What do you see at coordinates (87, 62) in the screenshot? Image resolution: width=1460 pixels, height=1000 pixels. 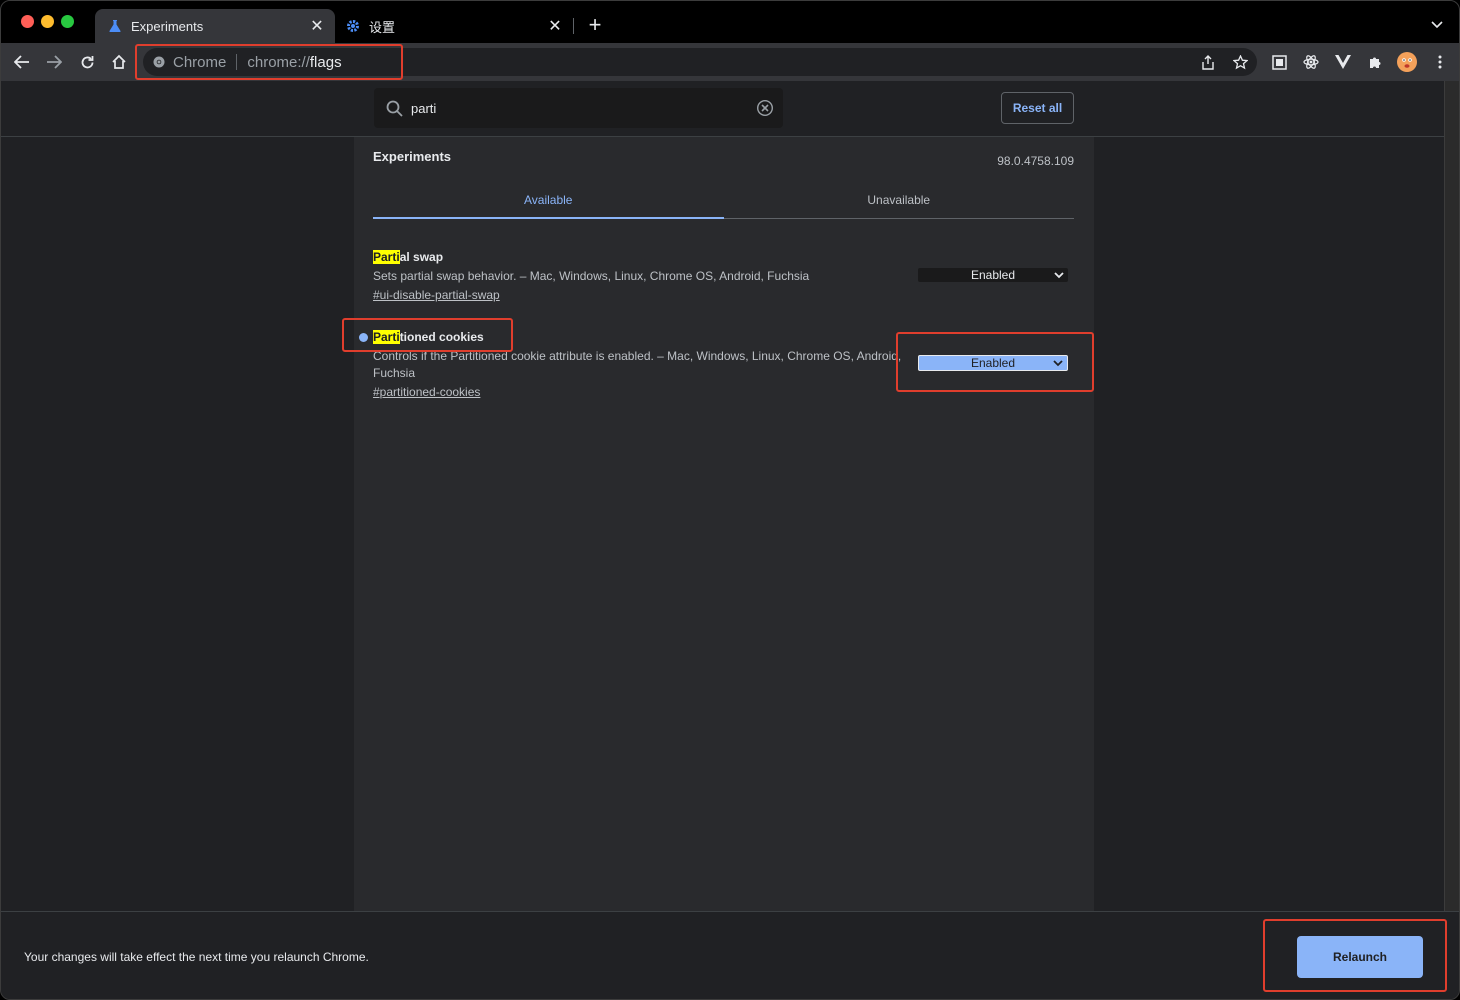 I see `reload-icon` at bounding box center [87, 62].